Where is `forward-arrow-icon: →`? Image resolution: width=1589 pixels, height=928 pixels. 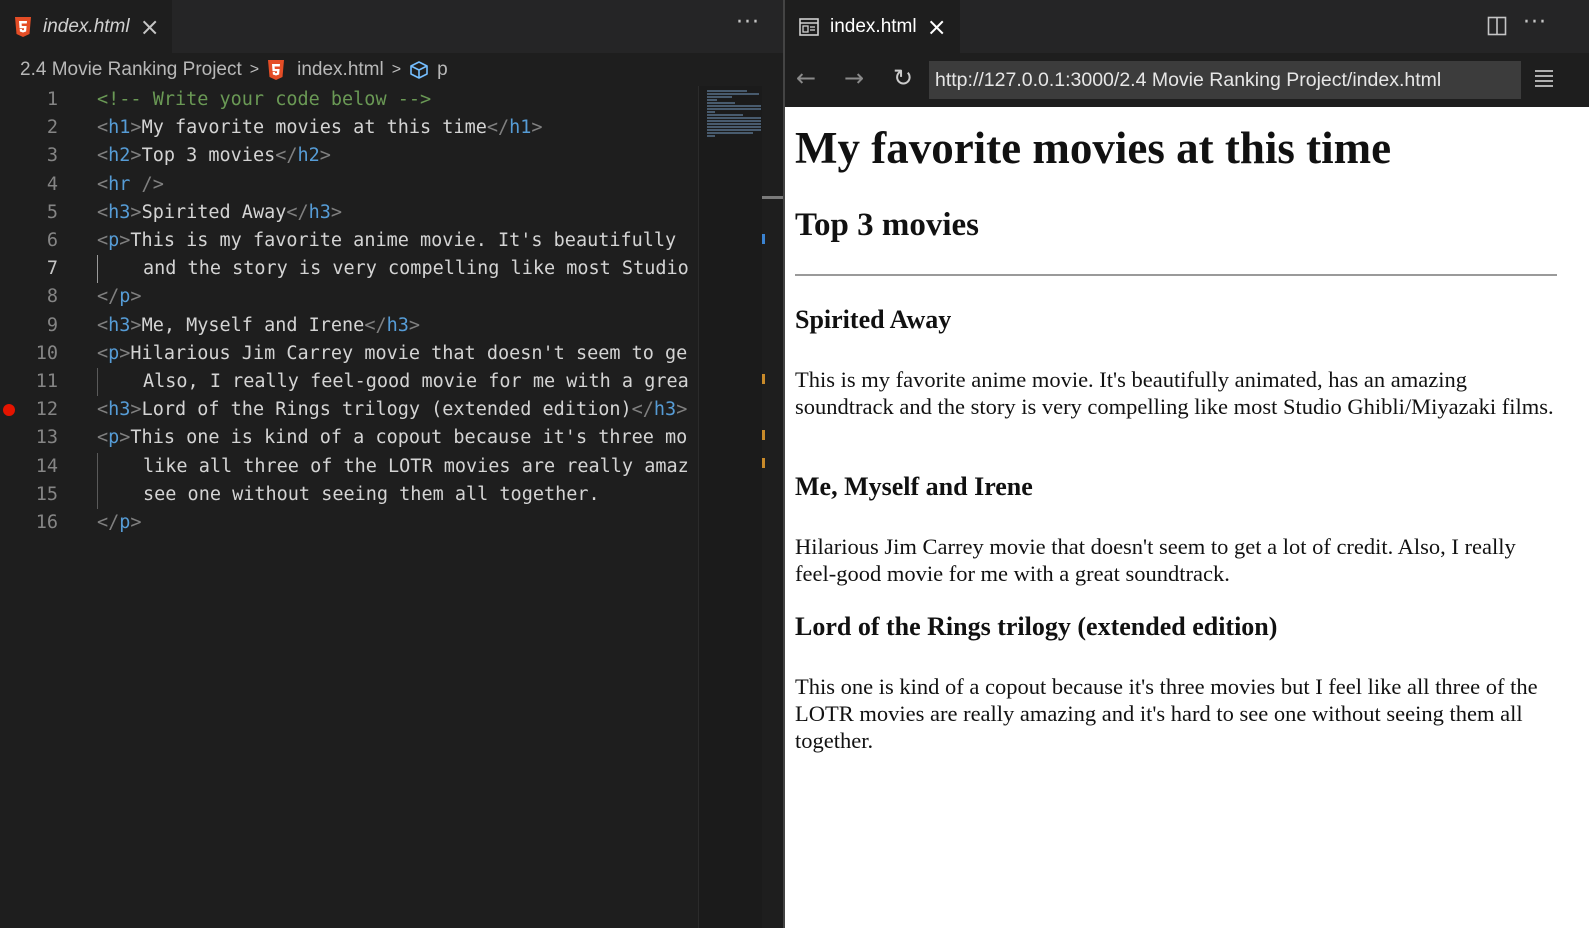
forward-arrow-icon: → is located at coordinates (854, 78).